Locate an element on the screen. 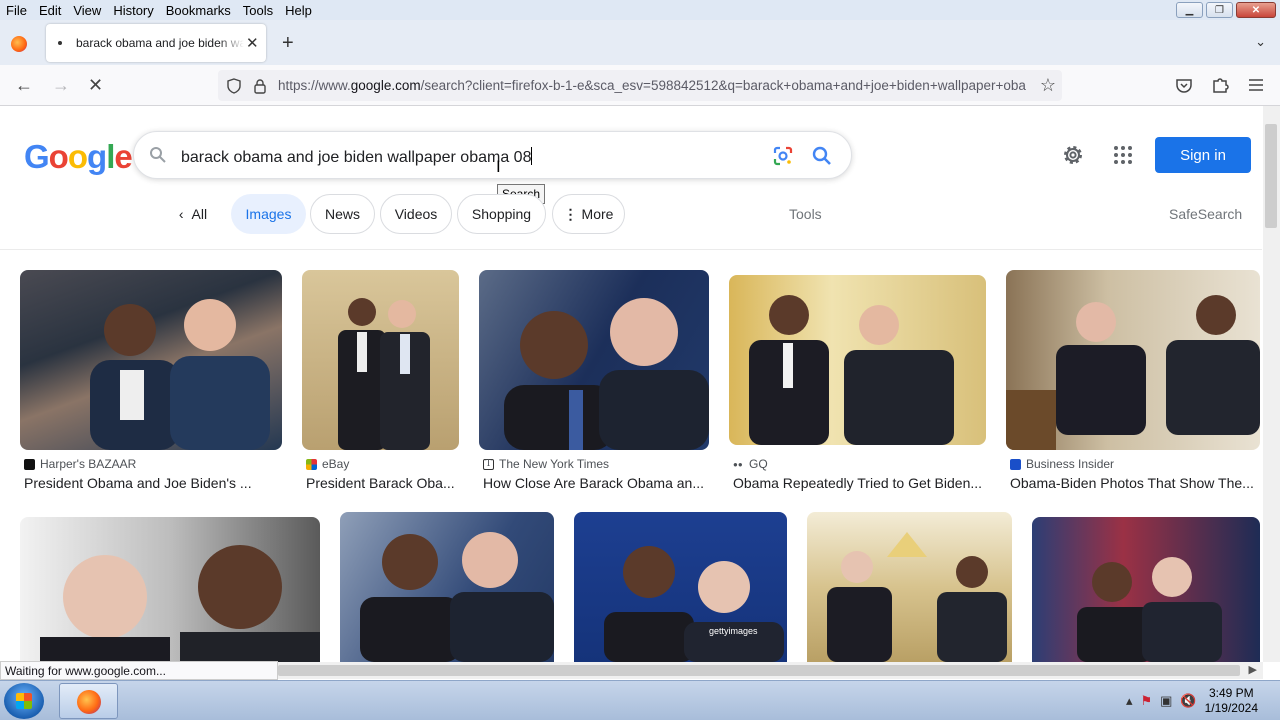 This screenshot has width=1280, height=720. window-controls: ▁ ❐ ✕ is located at coordinates (1226, 10).